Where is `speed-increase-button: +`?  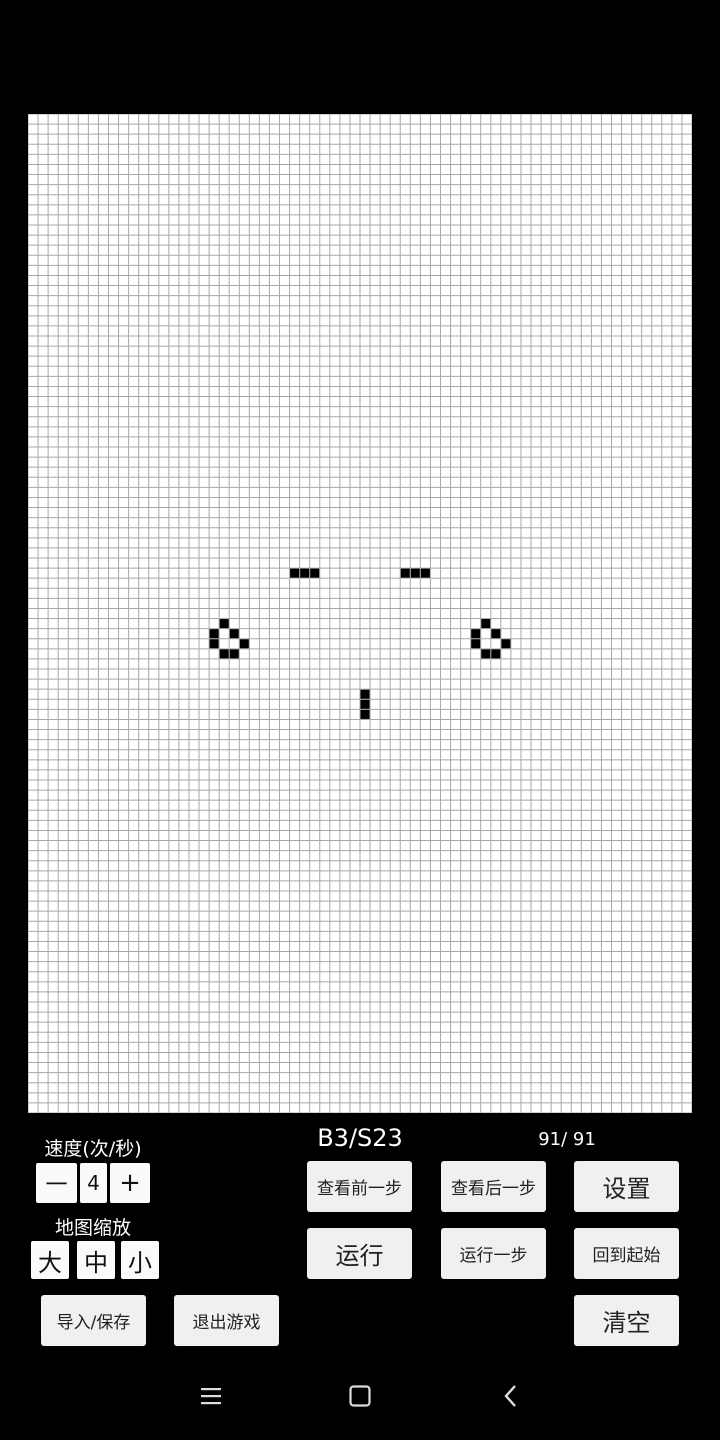 speed-increase-button: + is located at coordinates (130, 1183).